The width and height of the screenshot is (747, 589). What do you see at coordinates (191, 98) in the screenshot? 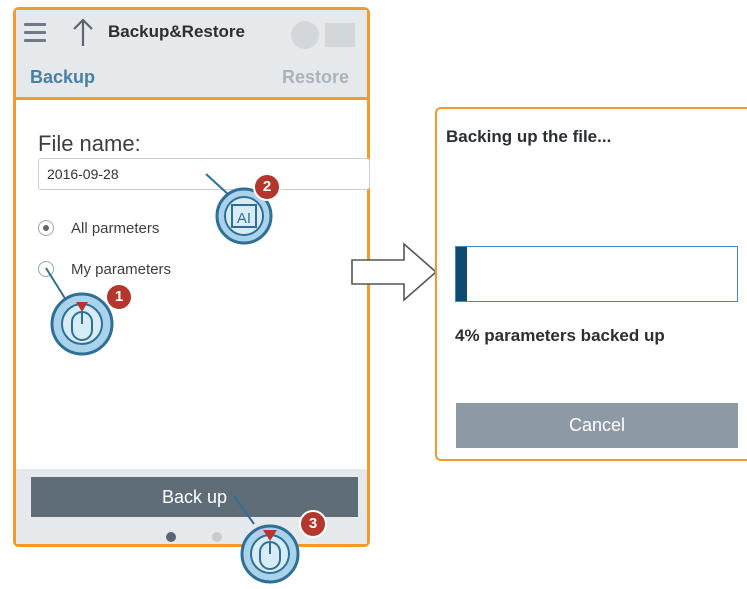
I see `tab-divider` at bounding box center [191, 98].